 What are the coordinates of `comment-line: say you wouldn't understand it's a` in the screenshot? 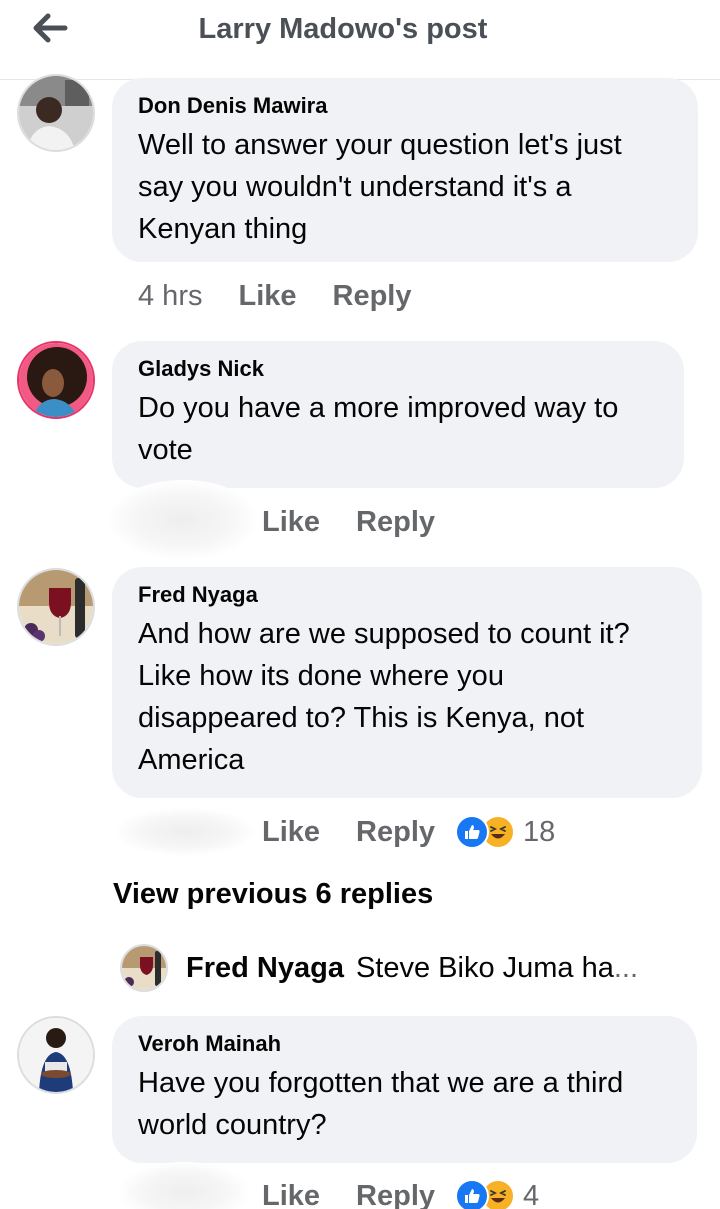 It's located at (355, 187).